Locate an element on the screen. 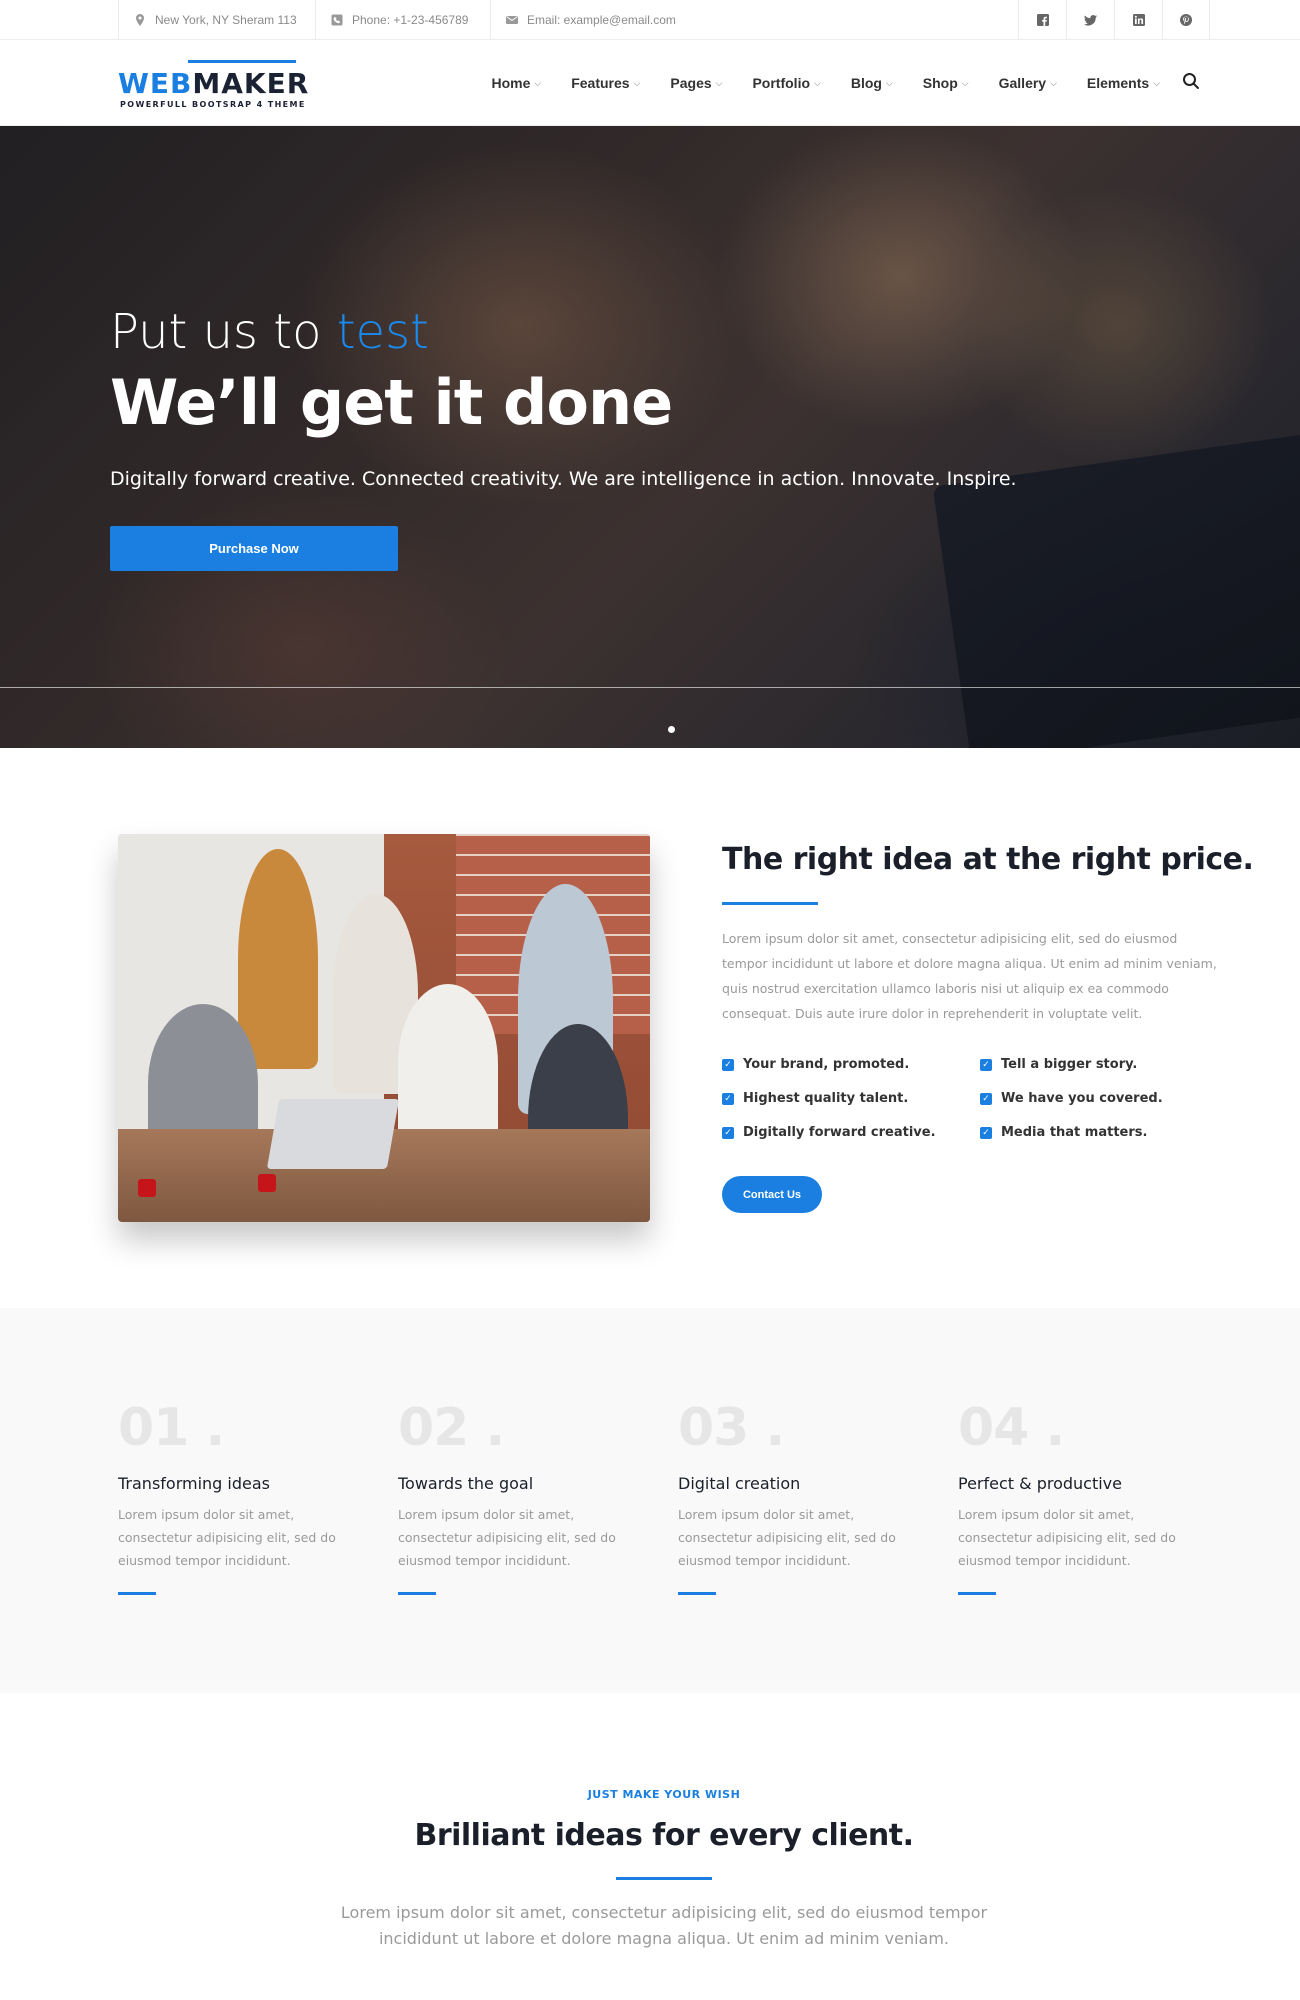 The height and width of the screenshot is (2000, 1300). feature-check-item: ✓ Tell a bigger story. is located at coordinates (1058, 1064).